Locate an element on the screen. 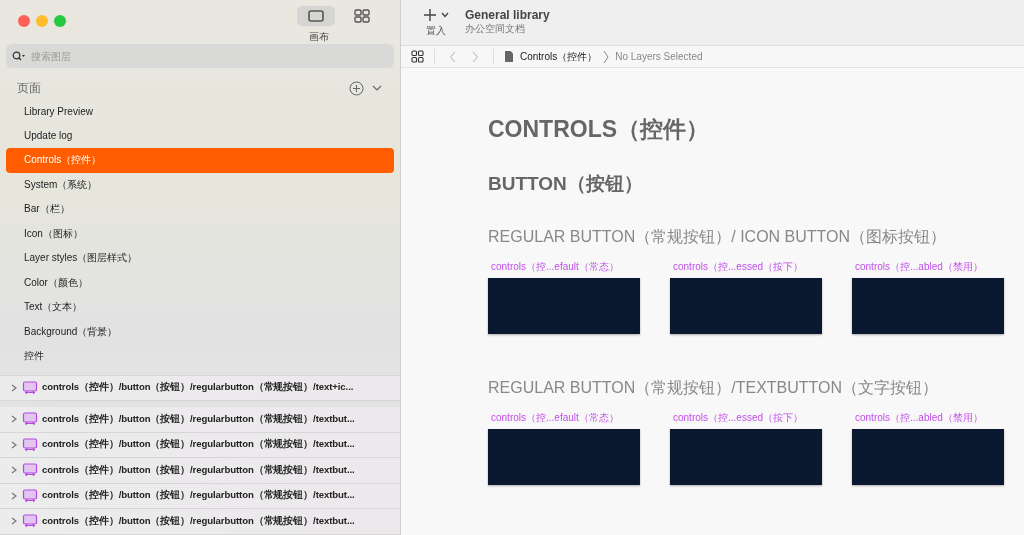 This screenshot has width=1024, height=535. breadcrumb-selection: No Layers Selected is located at coordinates (659, 56).